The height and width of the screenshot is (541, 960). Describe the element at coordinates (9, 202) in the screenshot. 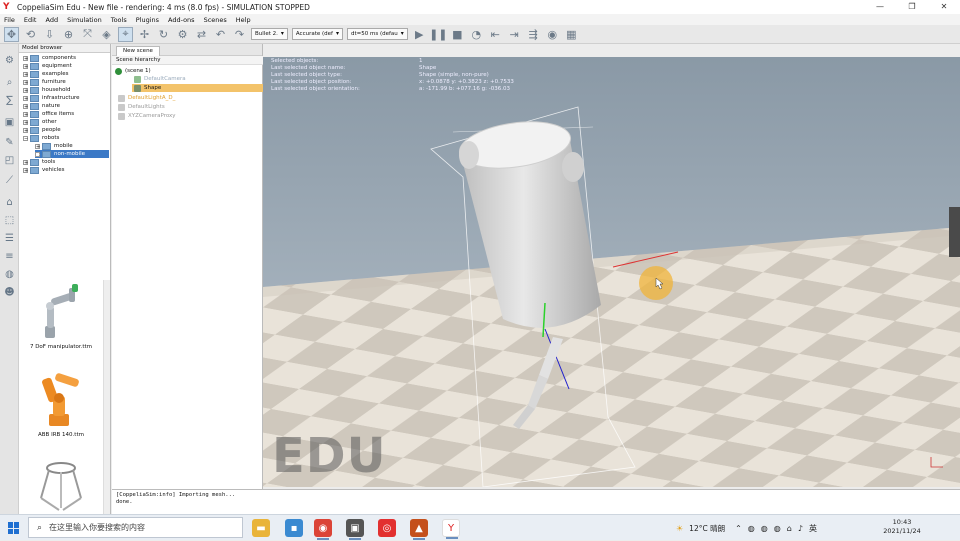

I see `selection-icon: ⌂` at that location.